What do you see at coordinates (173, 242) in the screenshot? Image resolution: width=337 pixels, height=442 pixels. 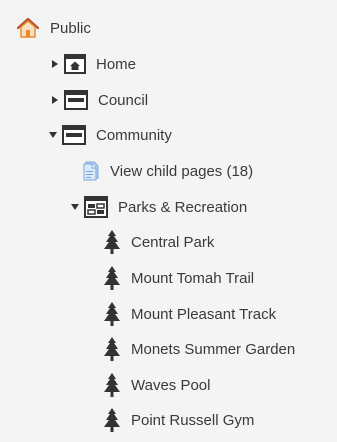 I see `tree-item-label: Central Park` at bounding box center [173, 242].